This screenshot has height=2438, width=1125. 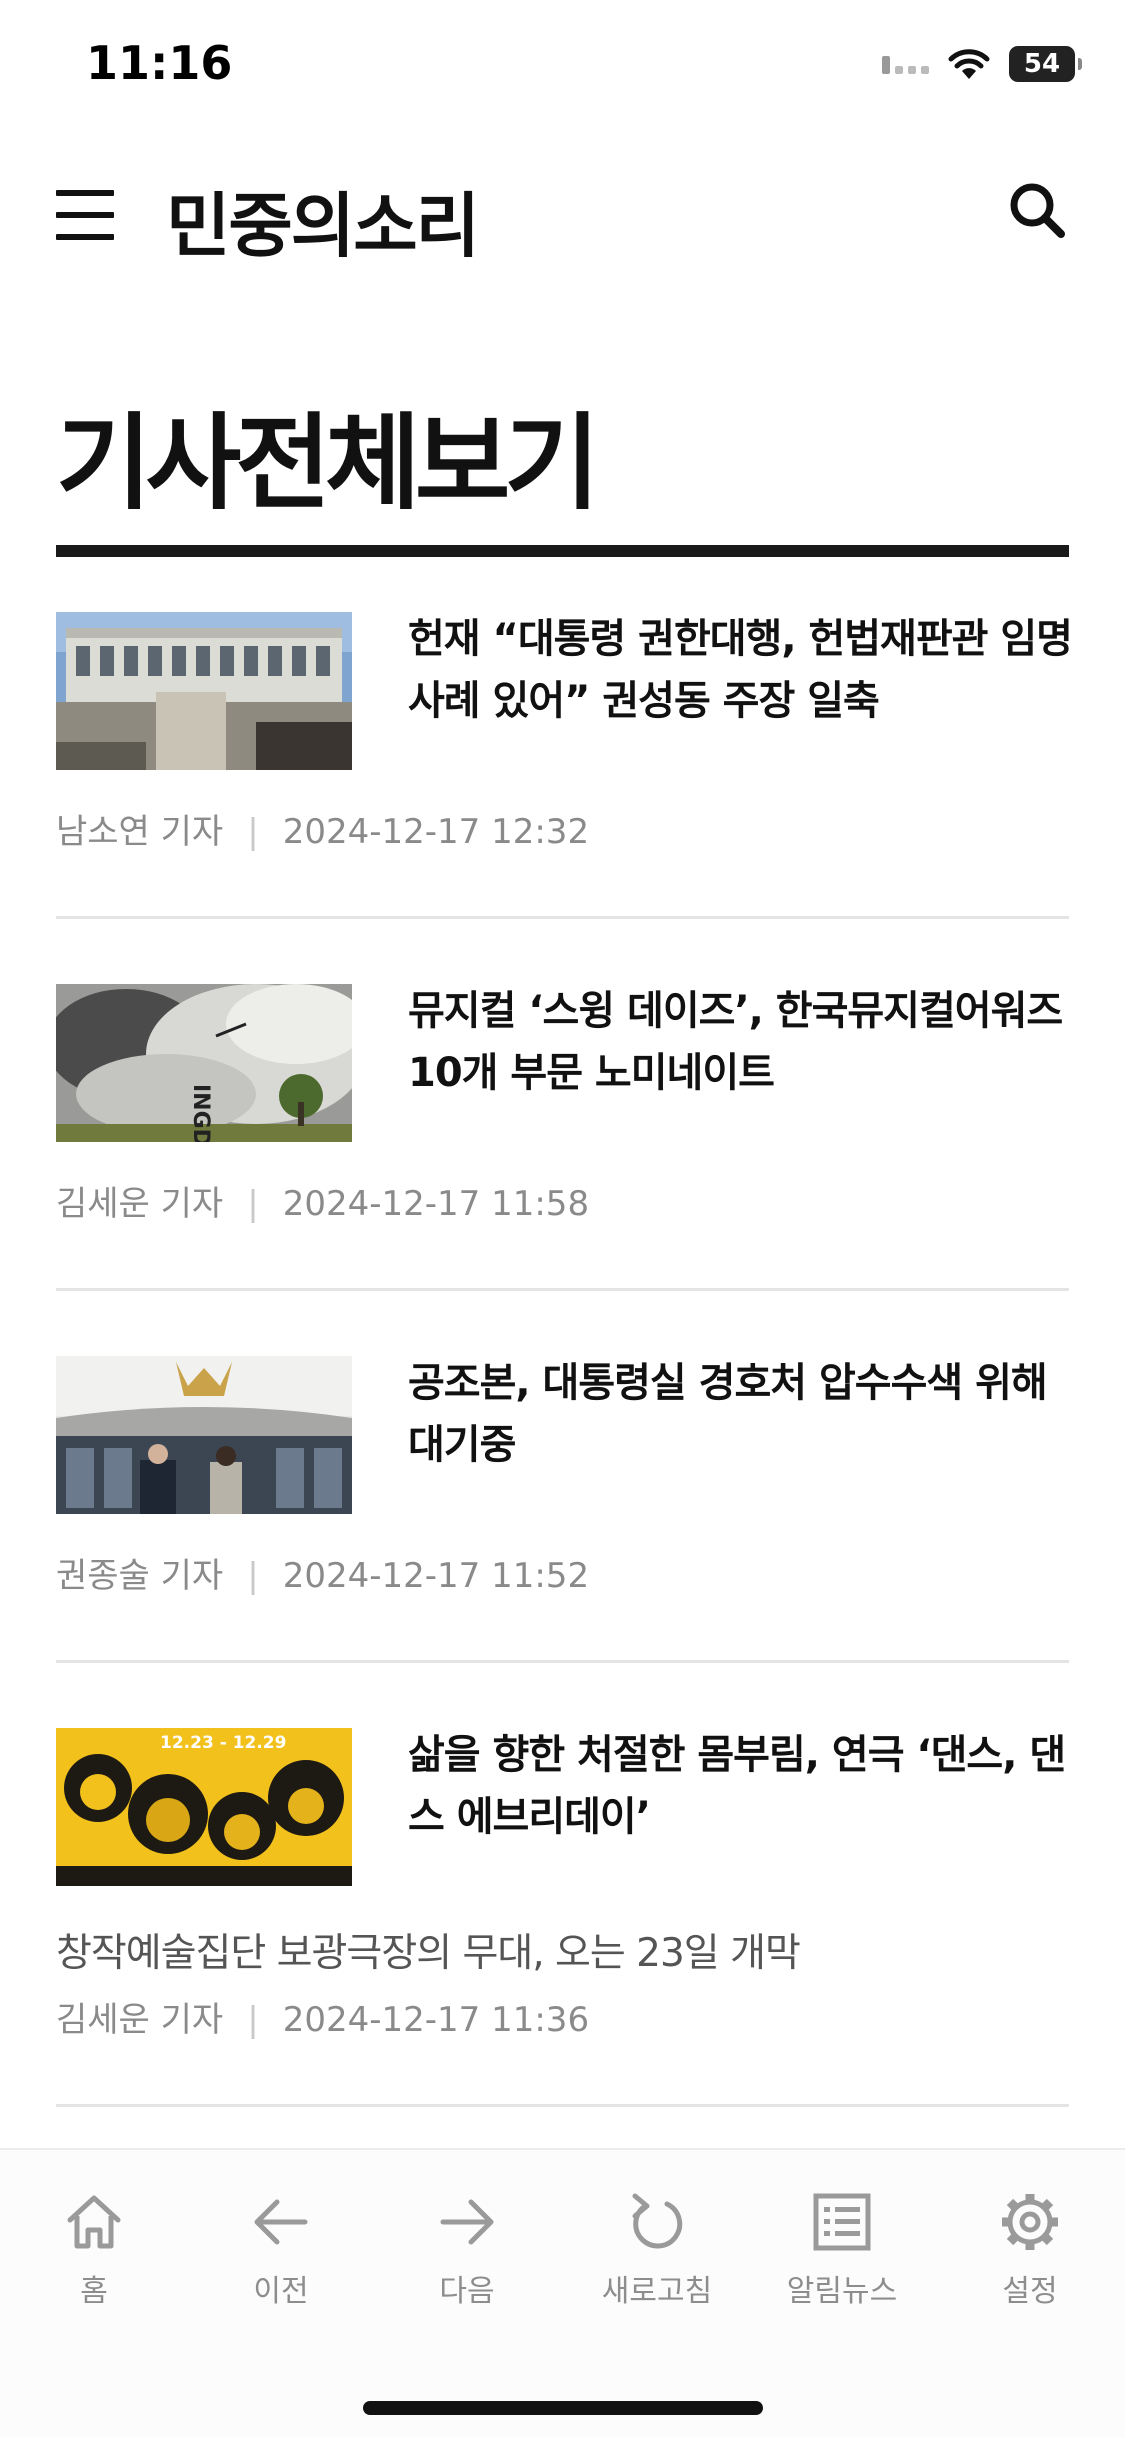 What do you see at coordinates (562, 215) in the screenshot?
I see `app-header: 민중의소리` at bounding box center [562, 215].